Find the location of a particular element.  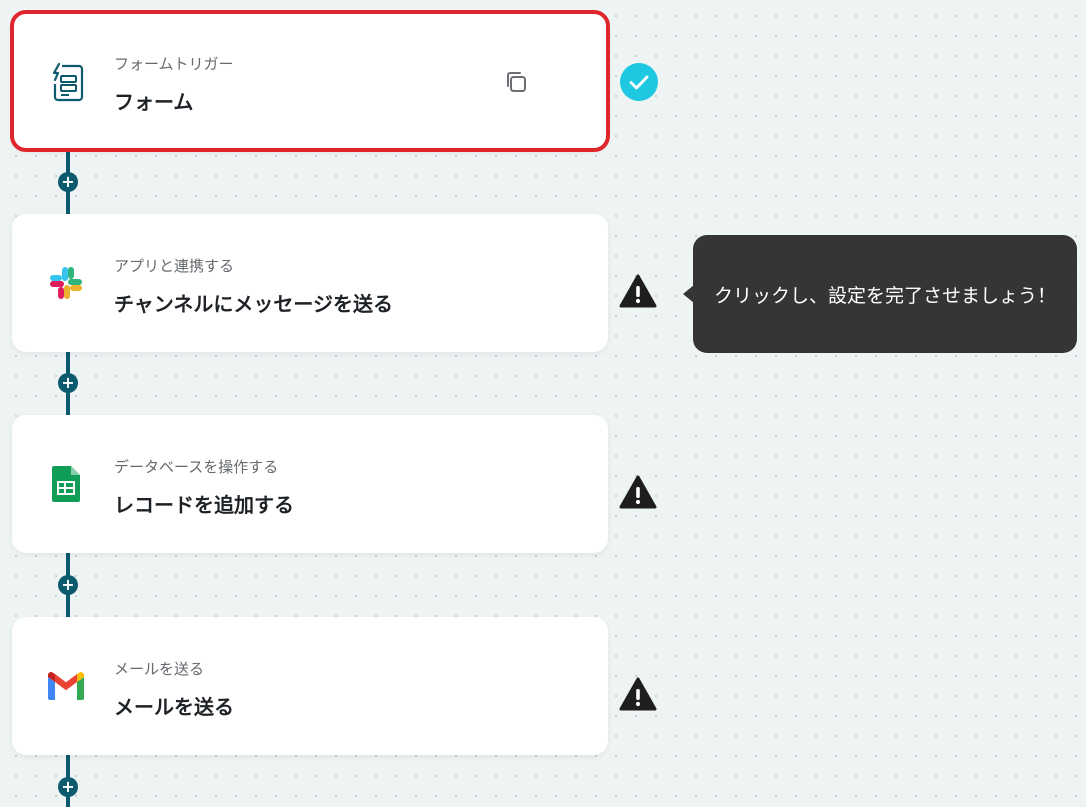

copy-icon is located at coordinates (516, 82).